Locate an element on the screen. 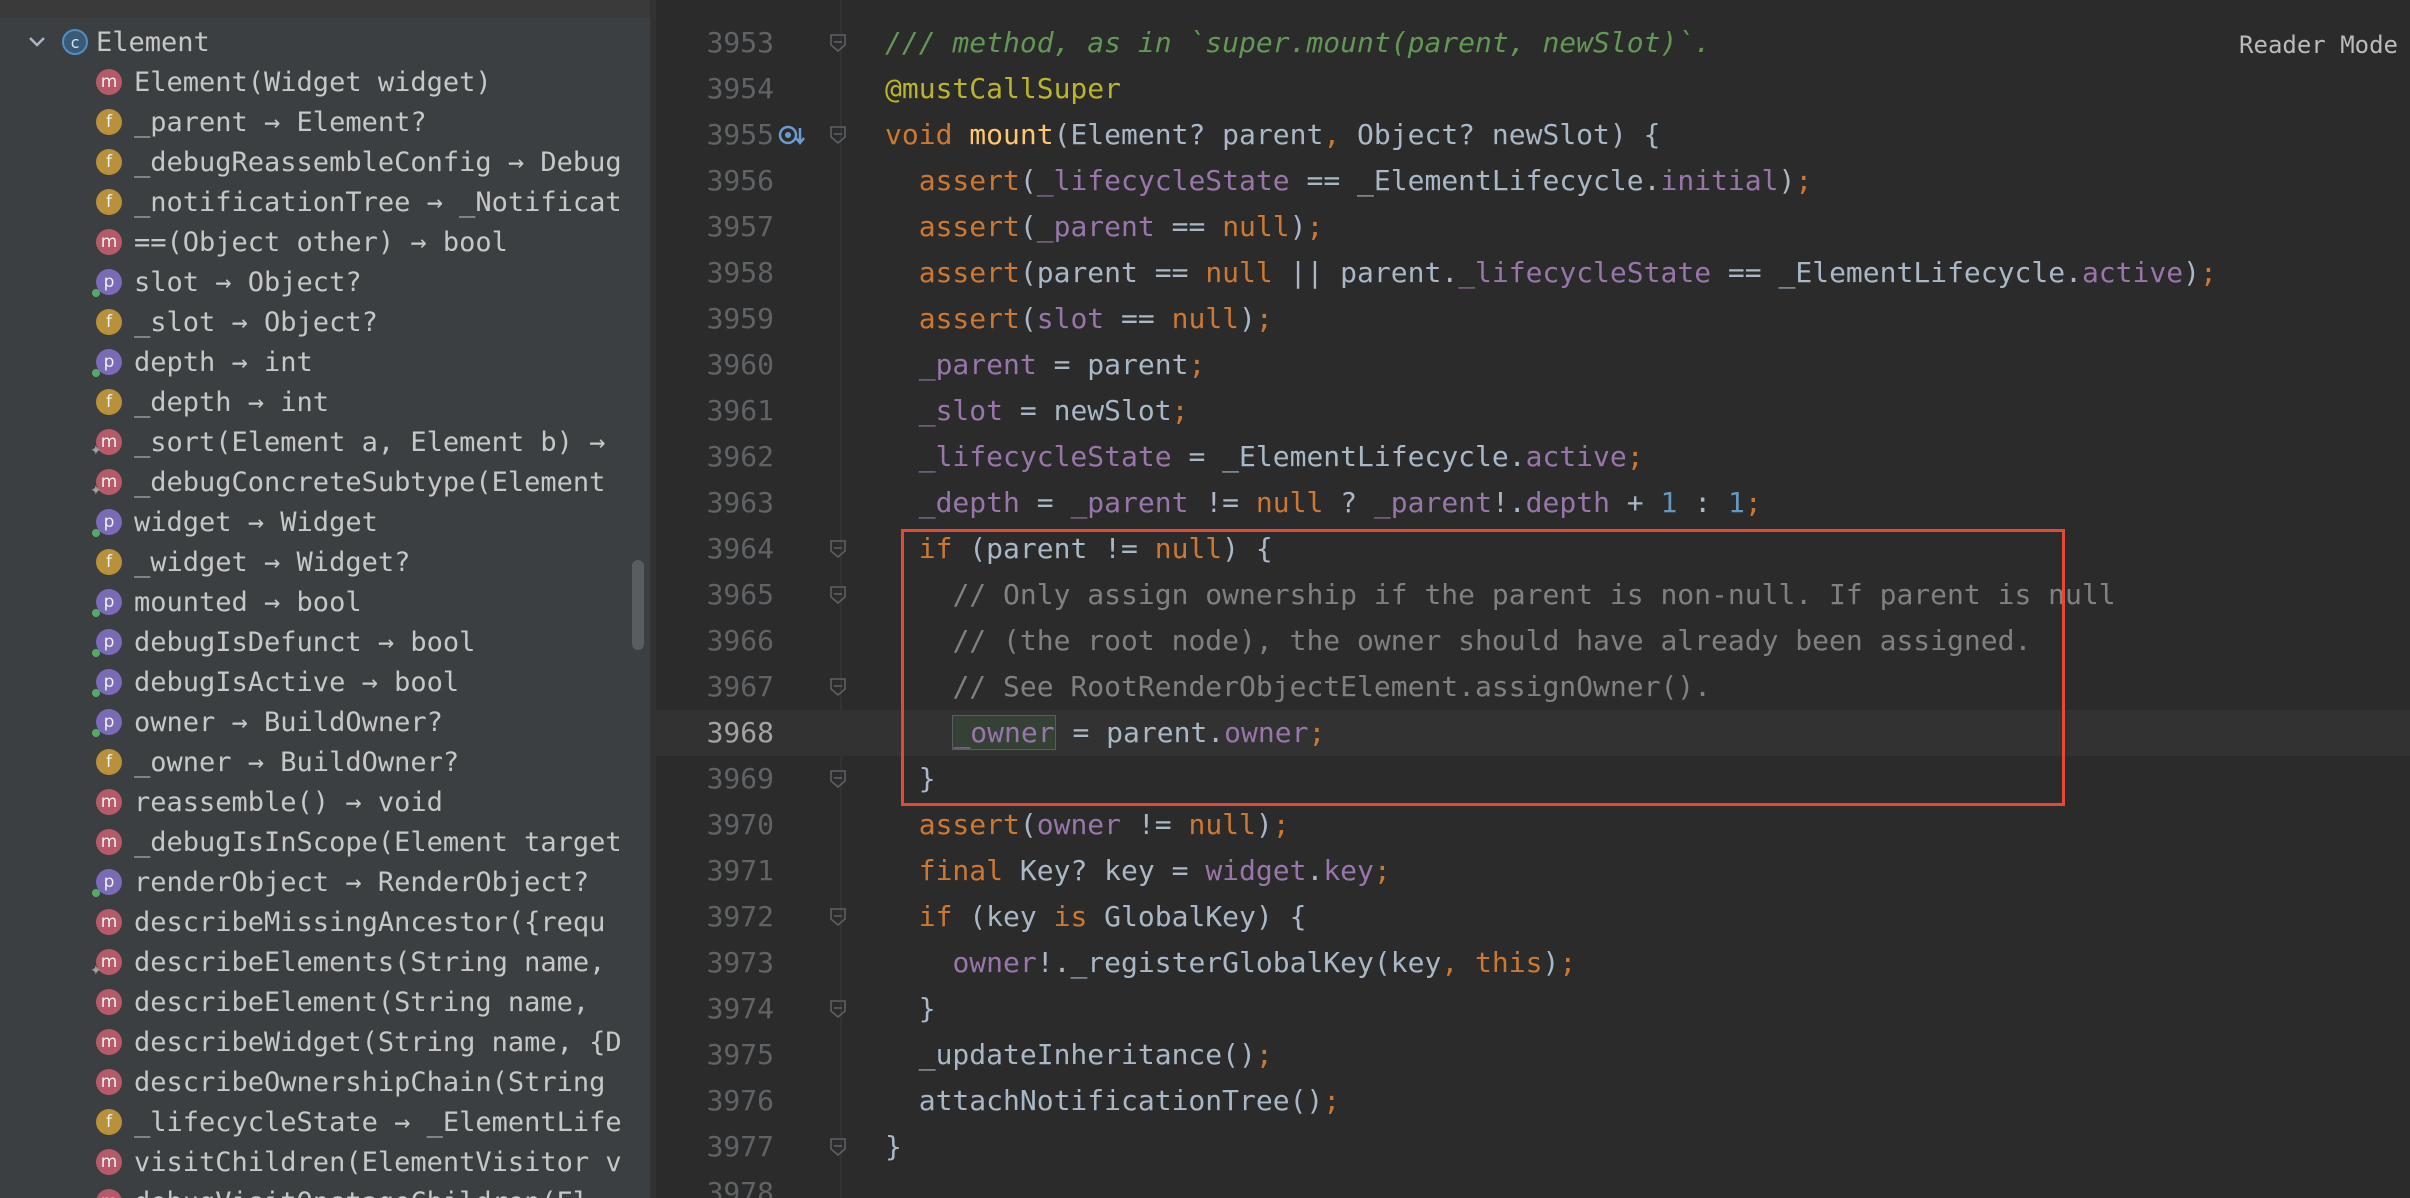 This screenshot has width=2410, height=1198. tree-item: m ✦ describeElements(String name, is located at coordinates (347, 962).